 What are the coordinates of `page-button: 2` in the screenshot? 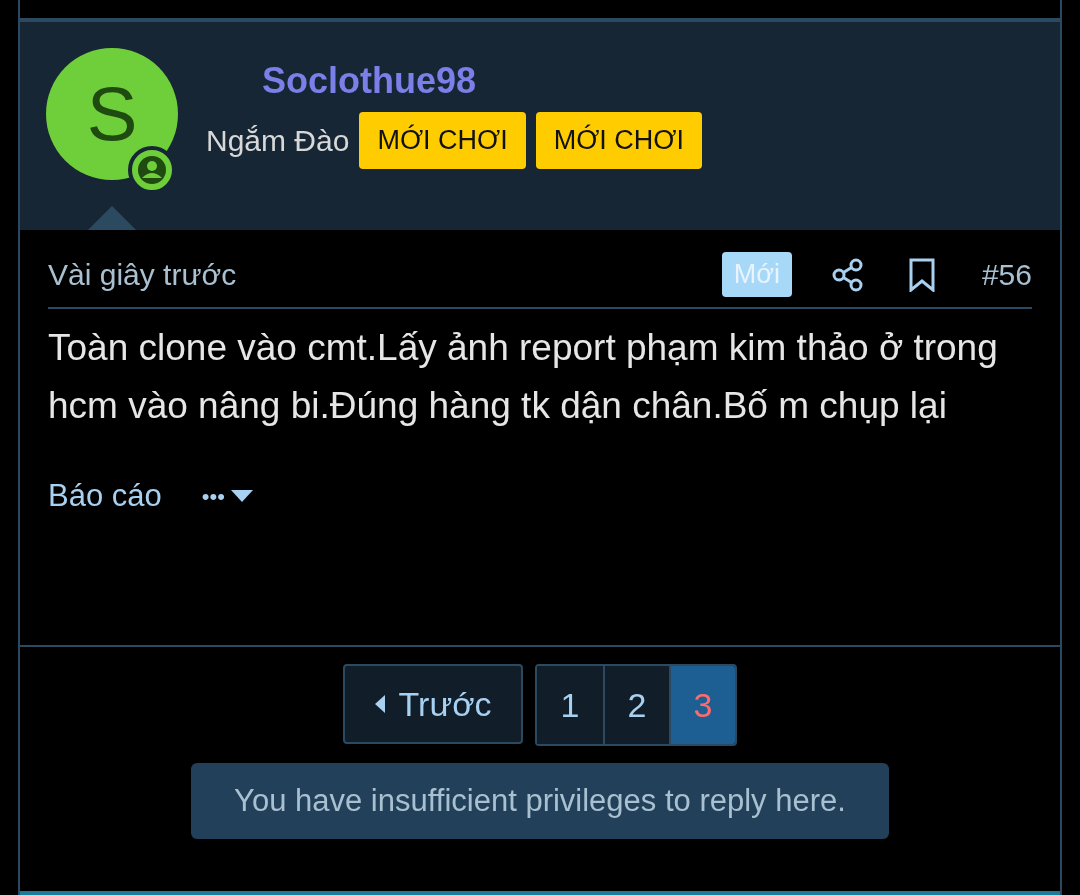 It's located at (636, 705).